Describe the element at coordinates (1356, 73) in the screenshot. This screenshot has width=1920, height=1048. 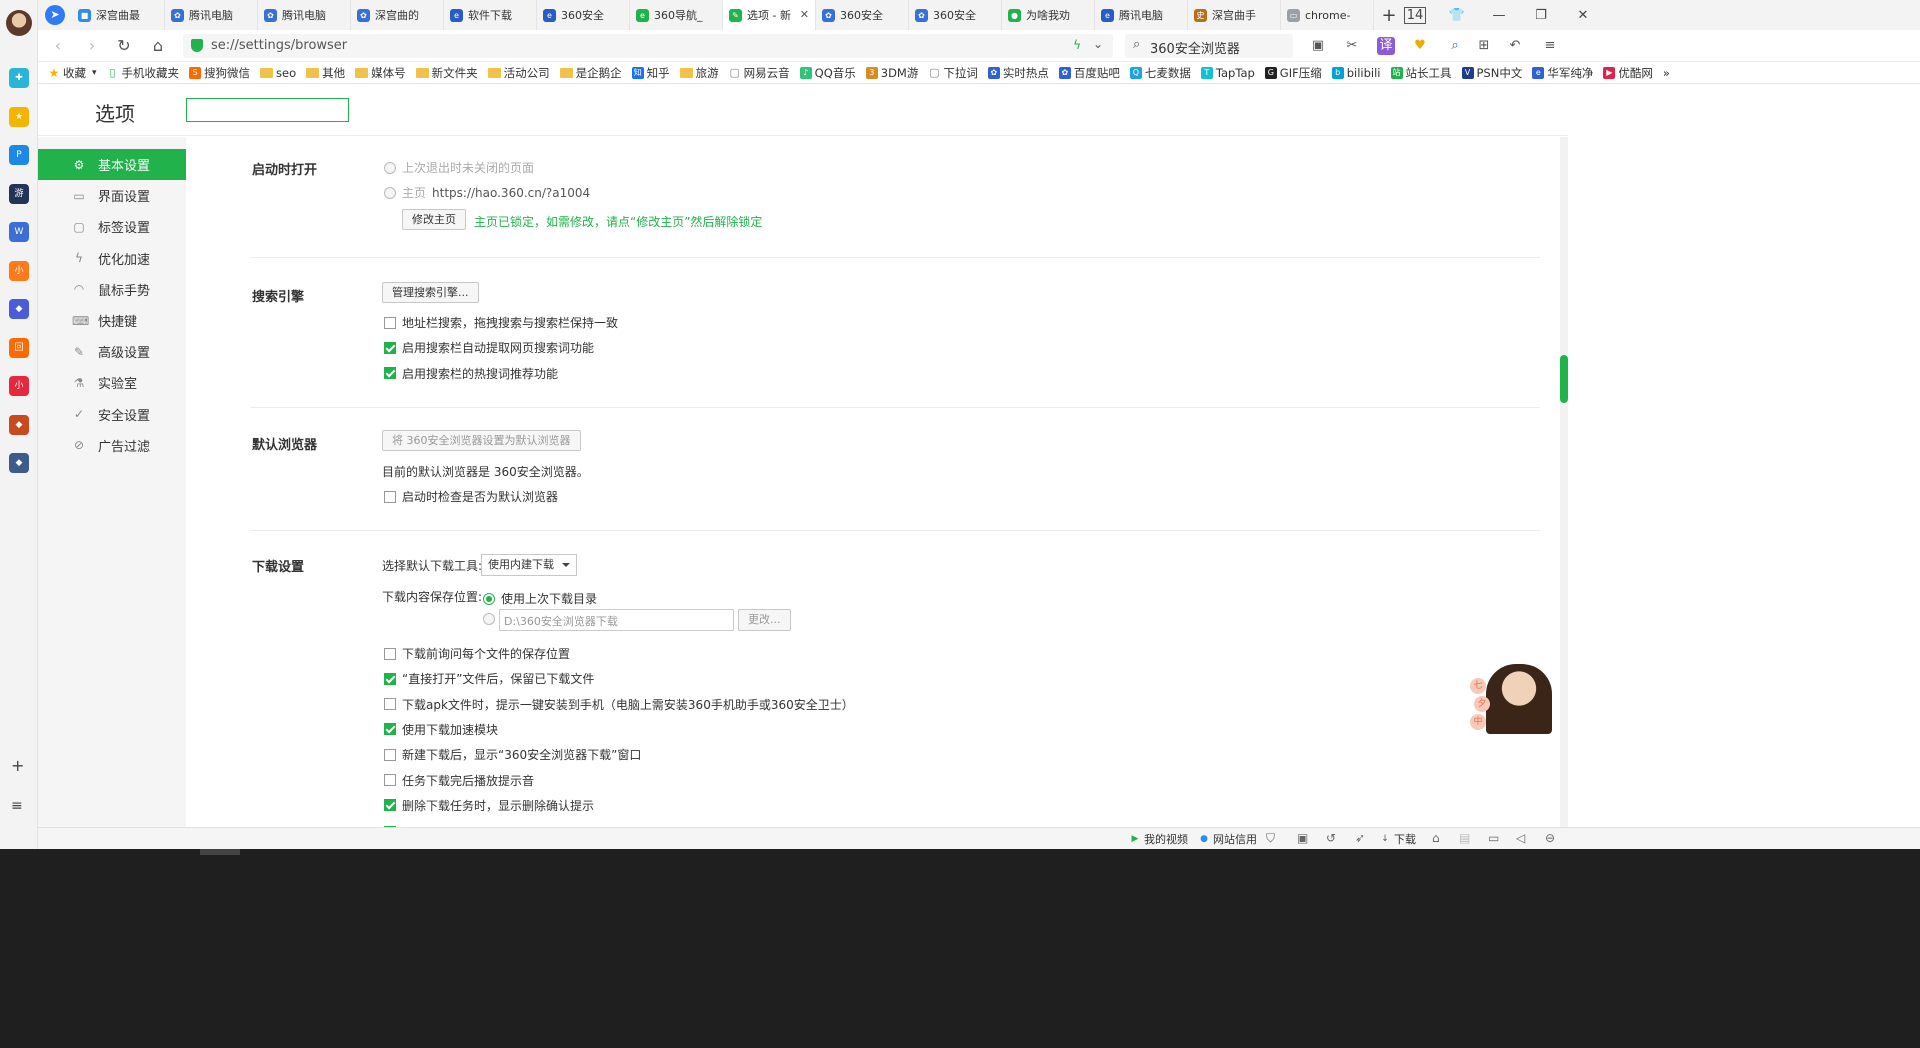
I see `bookmark-item: b bilibili` at that location.